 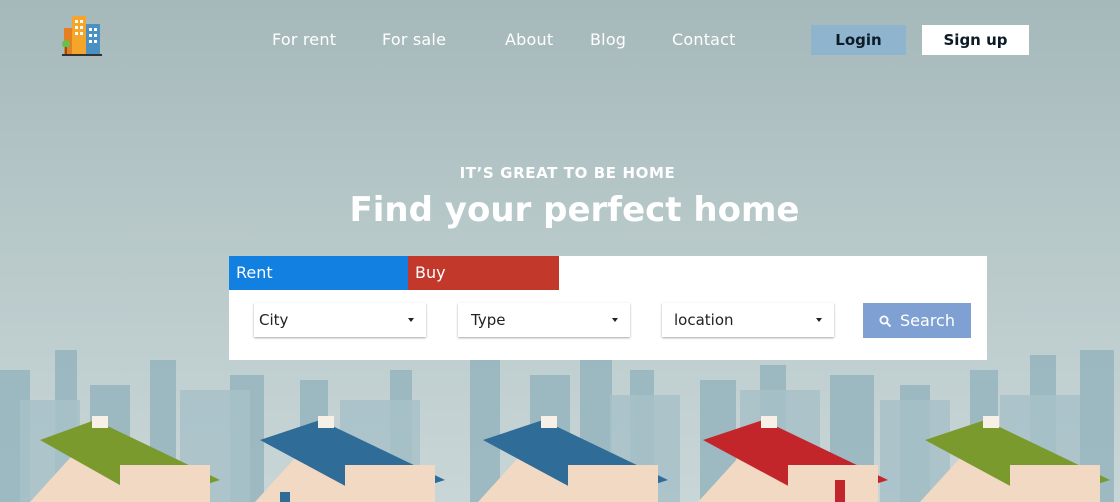 What do you see at coordinates (574, 210) in the screenshot?
I see `hero-headline: Find your perfect home` at bounding box center [574, 210].